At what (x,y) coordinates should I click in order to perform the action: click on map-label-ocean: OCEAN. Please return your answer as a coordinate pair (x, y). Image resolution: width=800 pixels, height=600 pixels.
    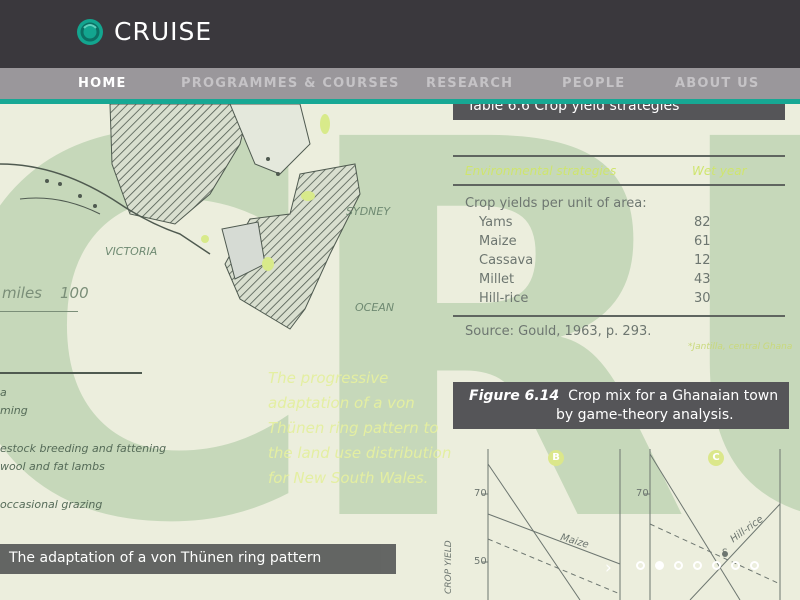
    Looking at the image, I should click on (375, 307).